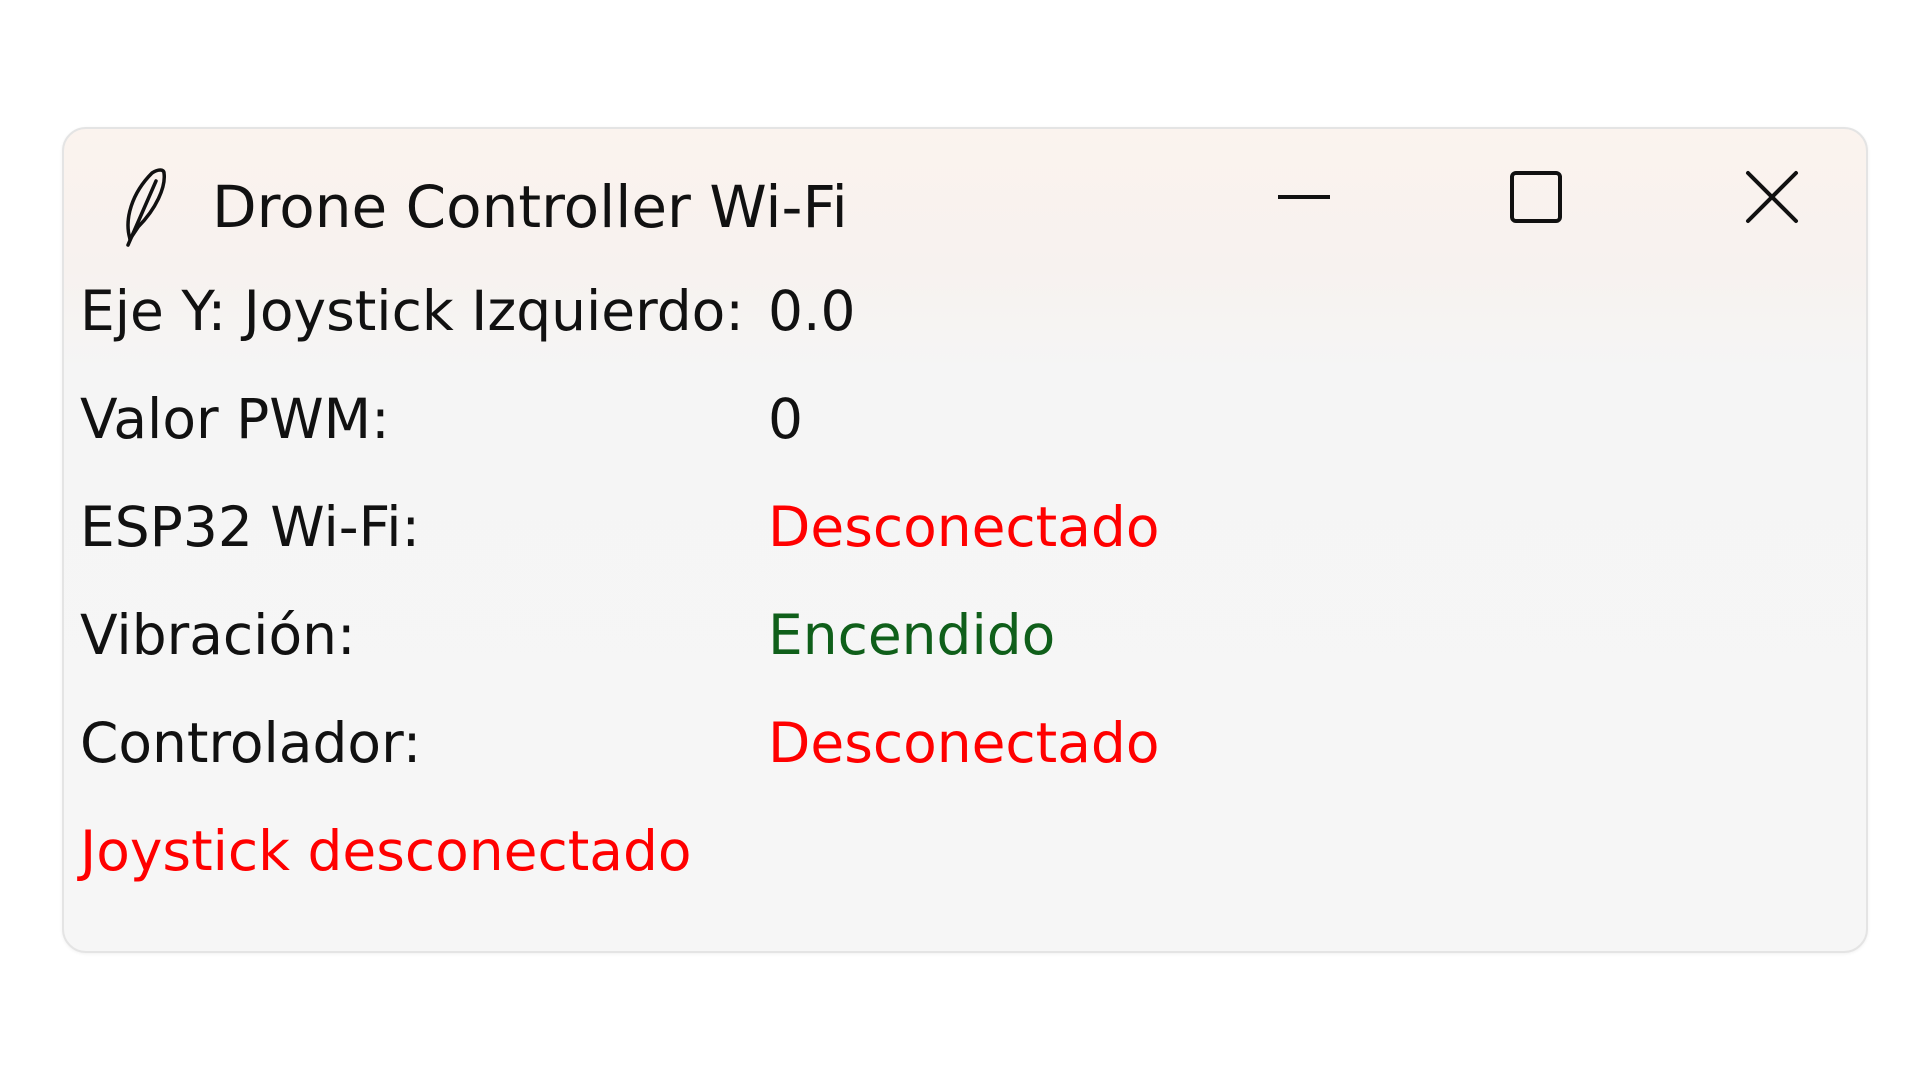  I want to click on joystick-y-label: Eje Y: Joystick Izquierdo:, so click(412, 311).